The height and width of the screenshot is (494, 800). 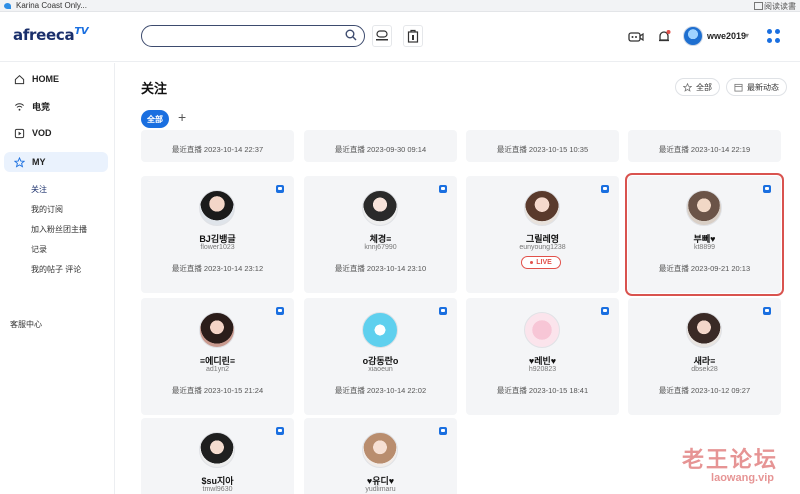 I want to click on streamer-card: ♥유디♥ yudlimaru, so click(x=380, y=456).